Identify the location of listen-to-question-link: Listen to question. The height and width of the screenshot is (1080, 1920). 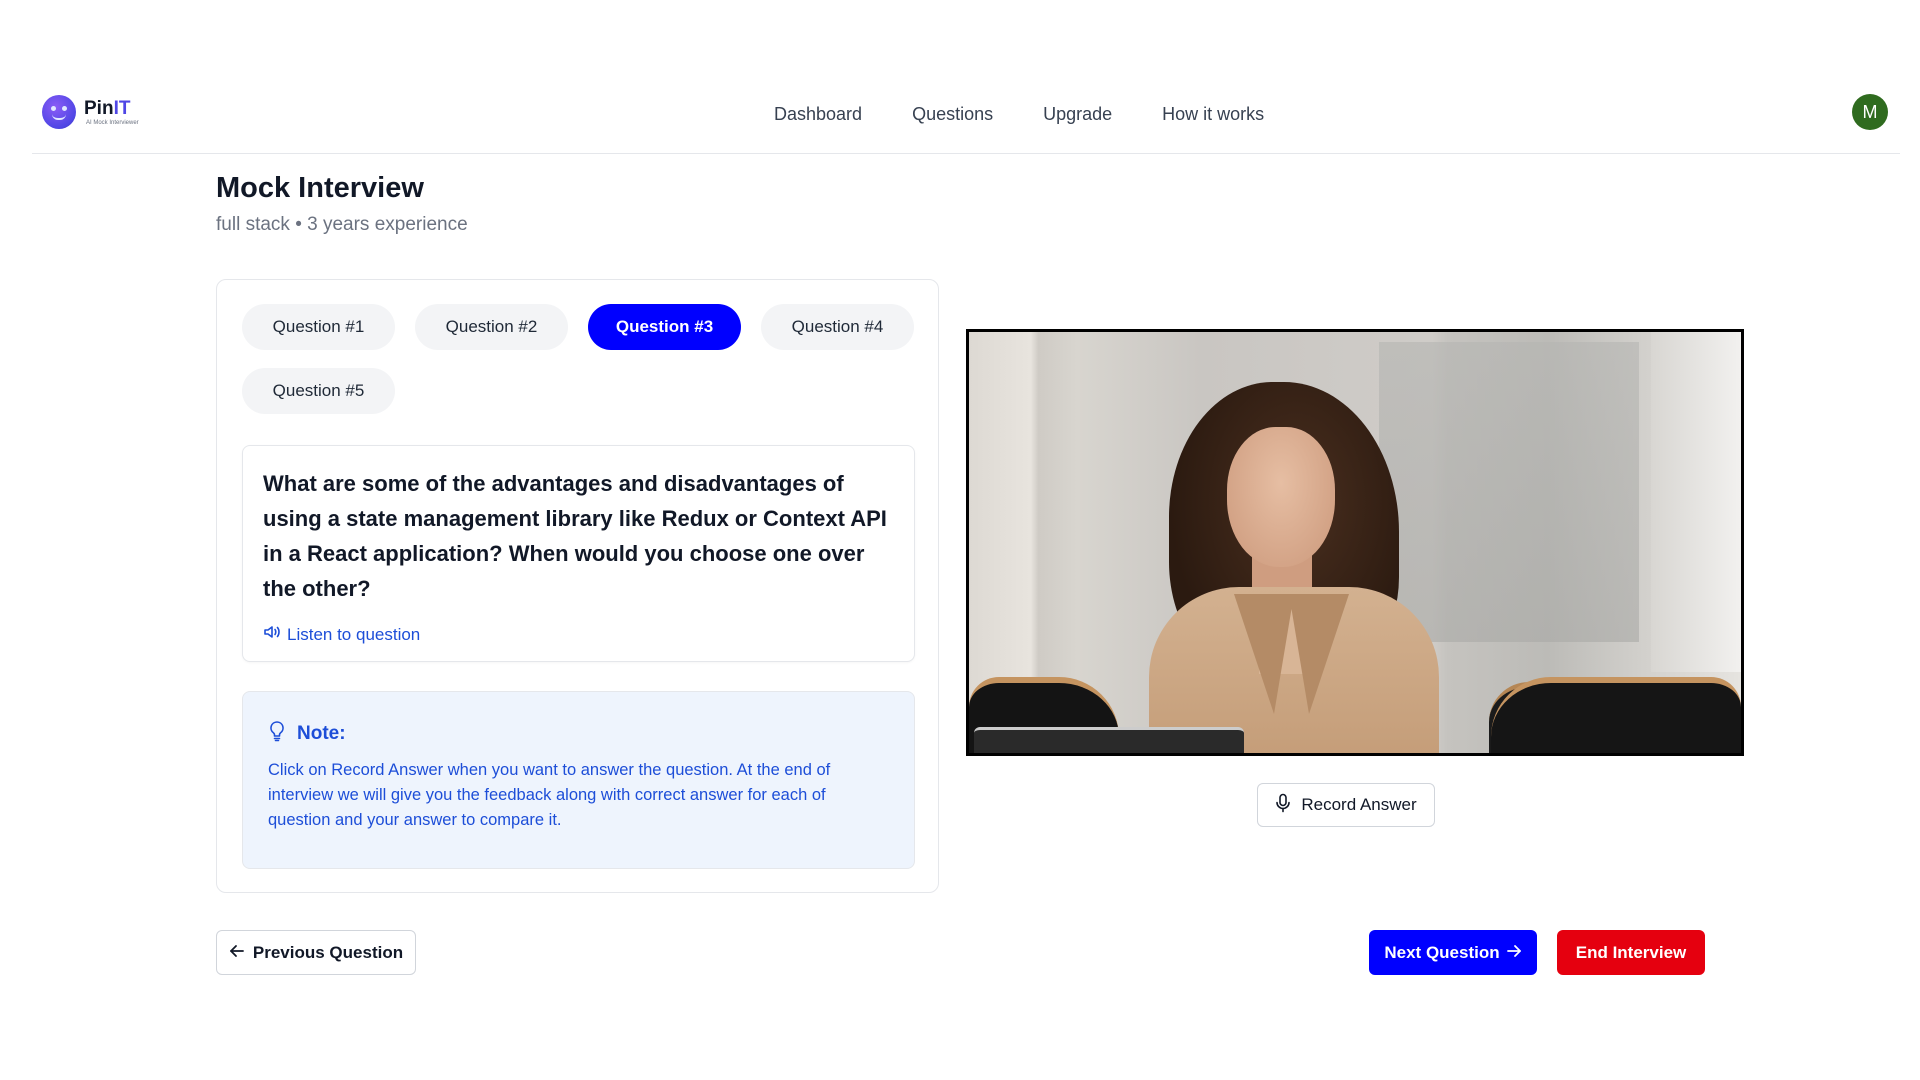
(341, 634).